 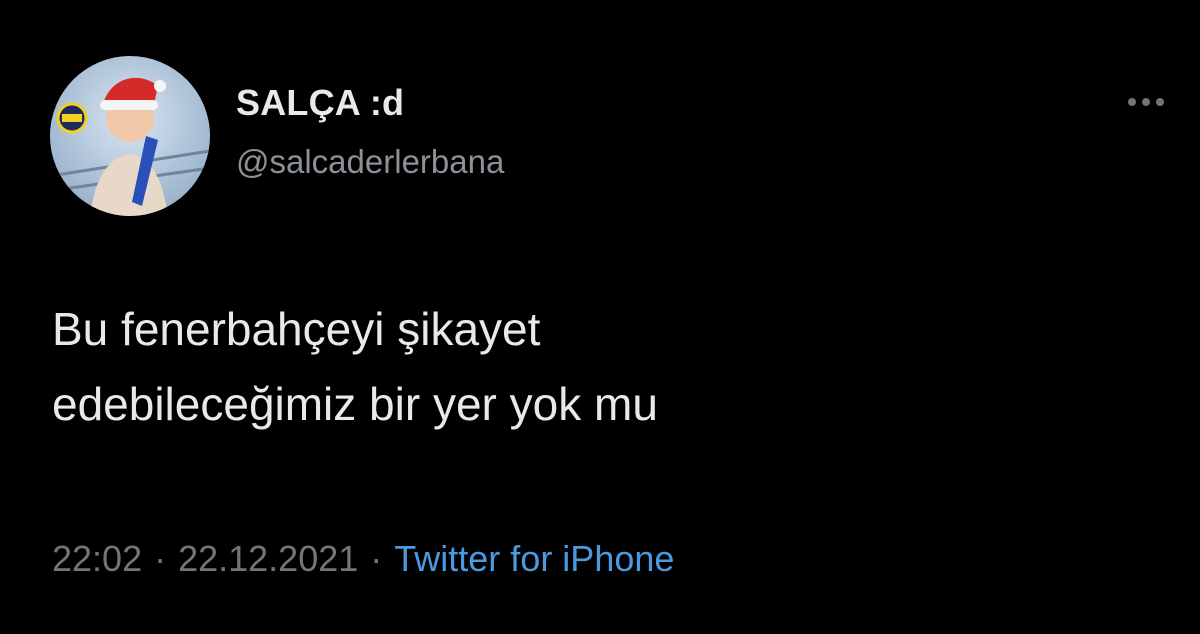 What do you see at coordinates (370, 162) in the screenshot?
I see `user-handle: @salcaderlerbana` at bounding box center [370, 162].